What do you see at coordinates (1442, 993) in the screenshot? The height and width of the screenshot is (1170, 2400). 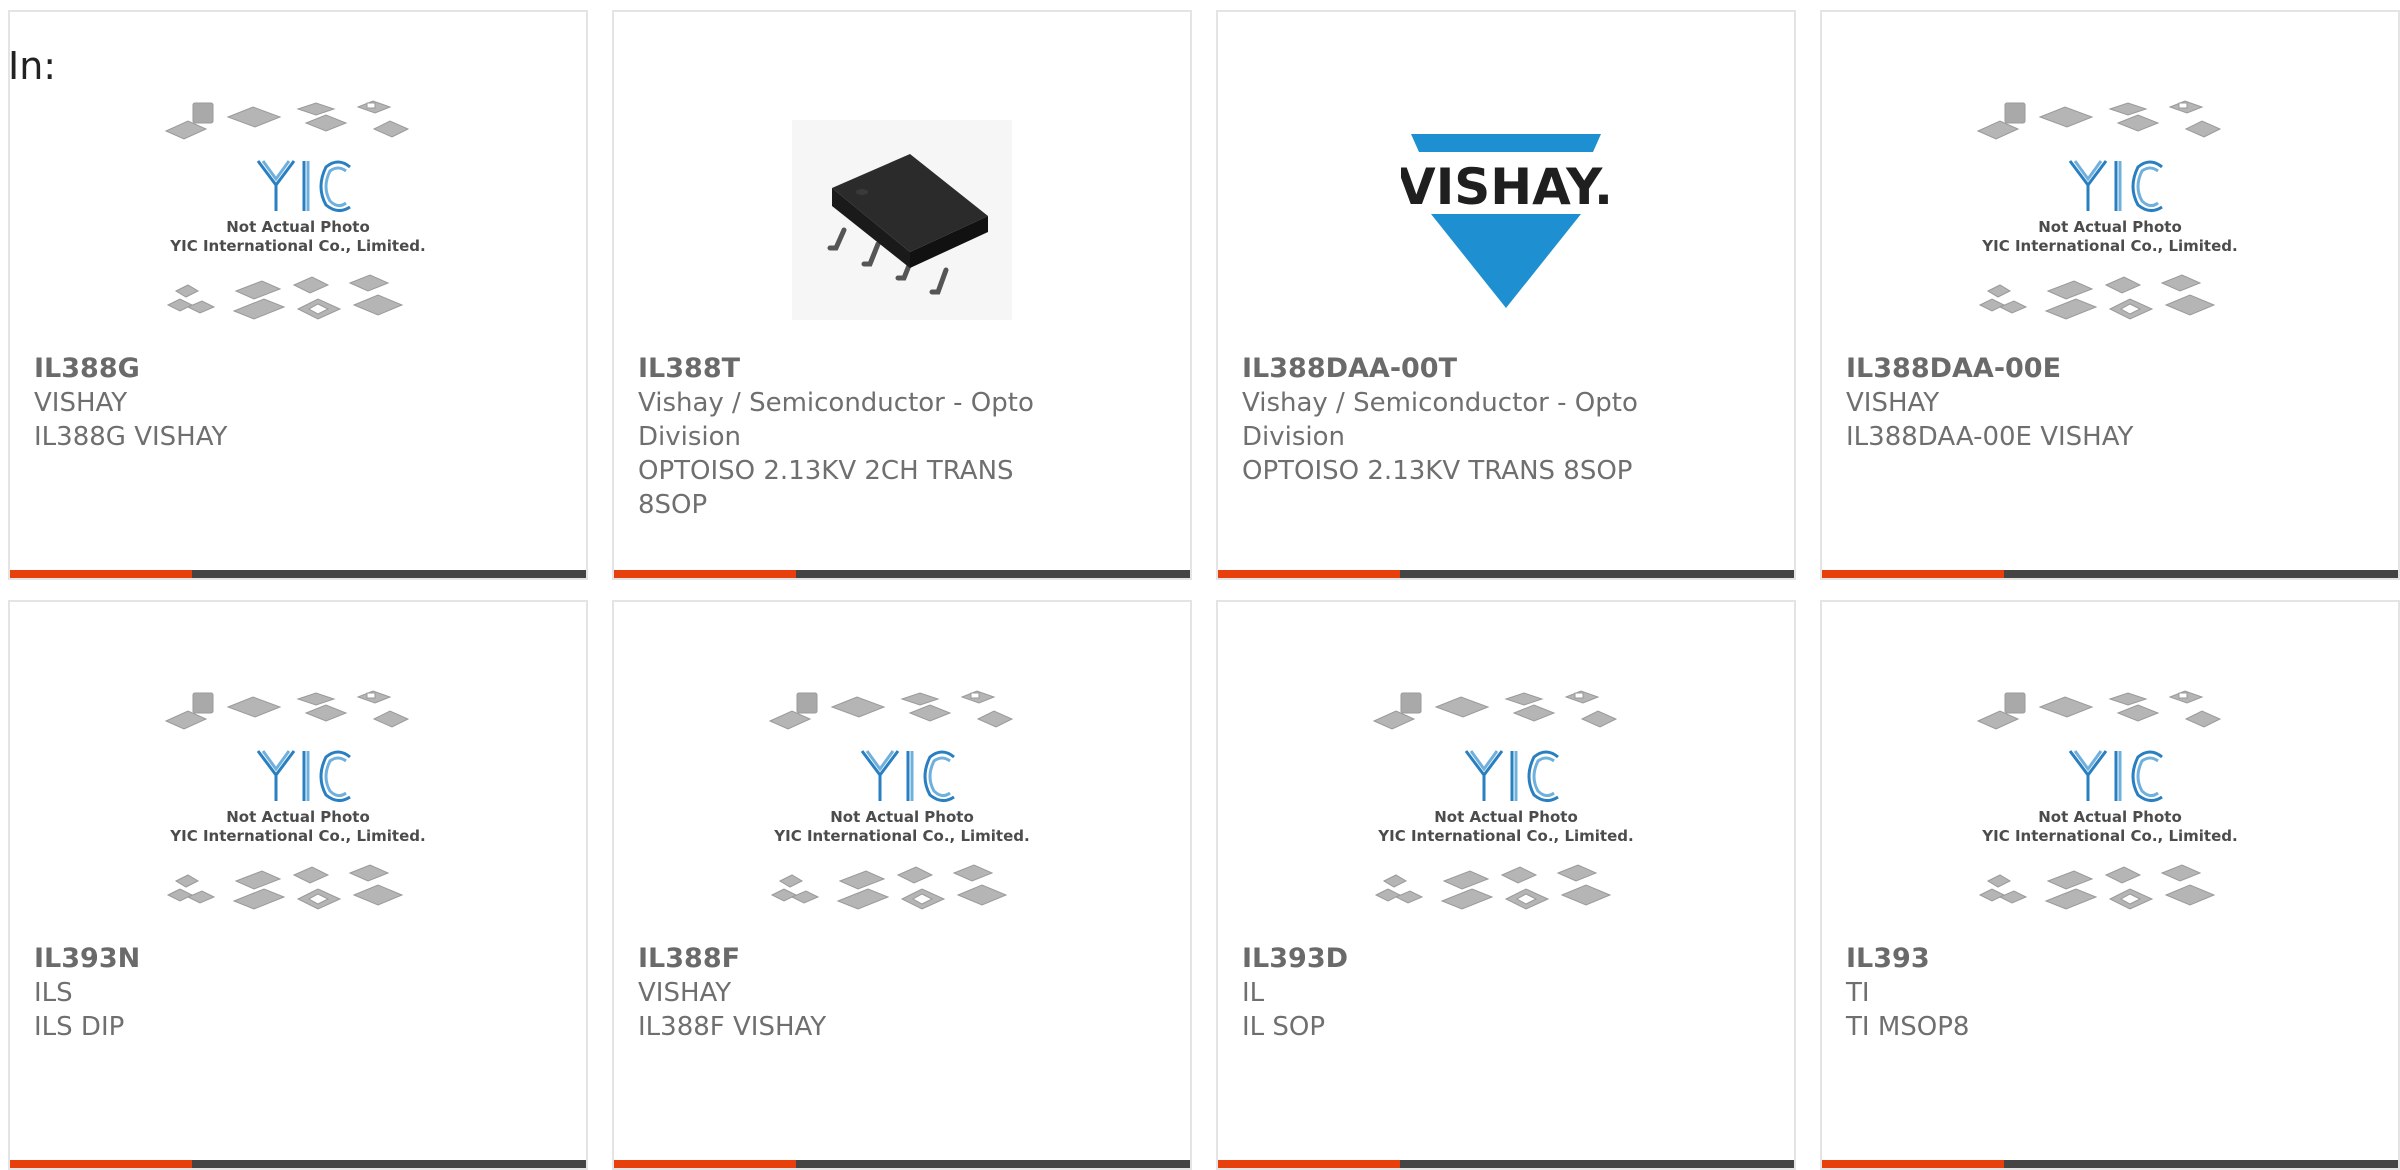 I see `product-info: IL393D IL IL SOP` at bounding box center [1442, 993].